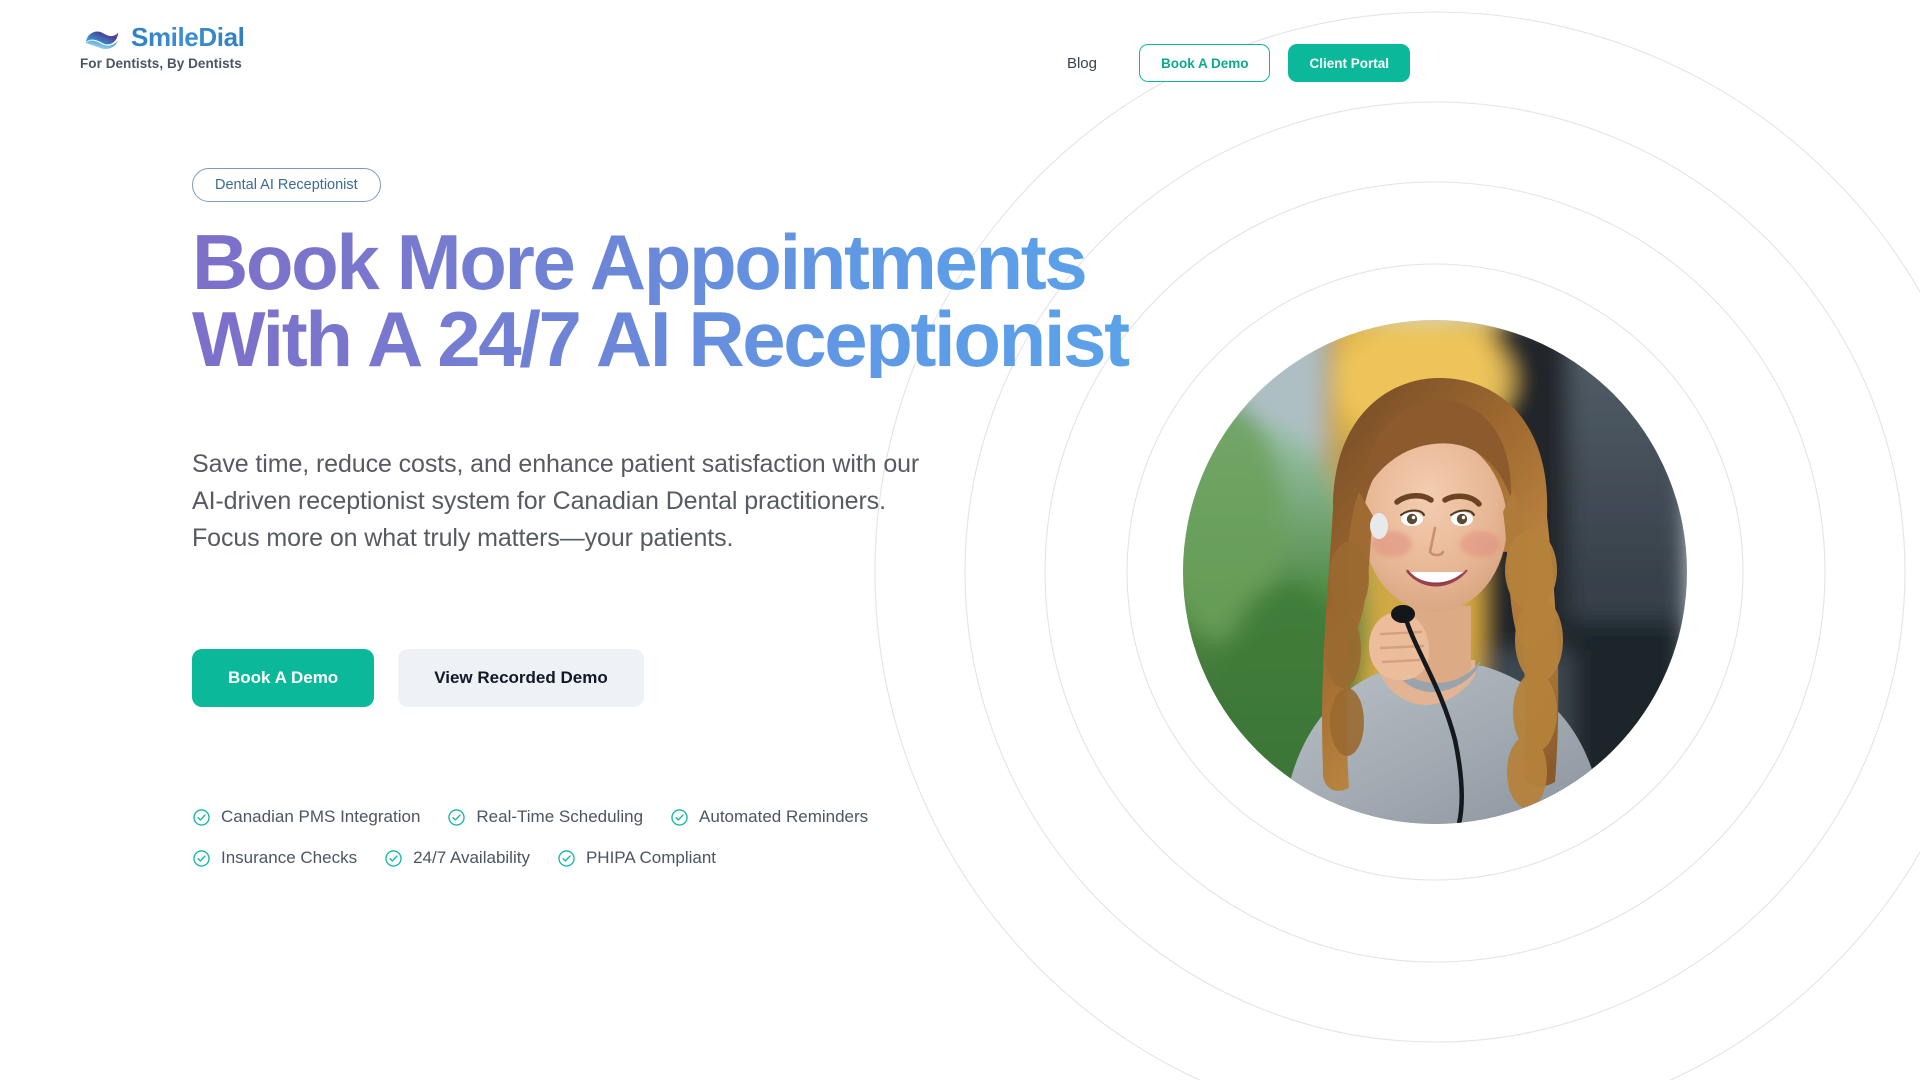 The width and height of the screenshot is (1920, 1080). Describe the element at coordinates (286, 185) in the screenshot. I see `hero-badge: Dental AI Receptionist` at that location.